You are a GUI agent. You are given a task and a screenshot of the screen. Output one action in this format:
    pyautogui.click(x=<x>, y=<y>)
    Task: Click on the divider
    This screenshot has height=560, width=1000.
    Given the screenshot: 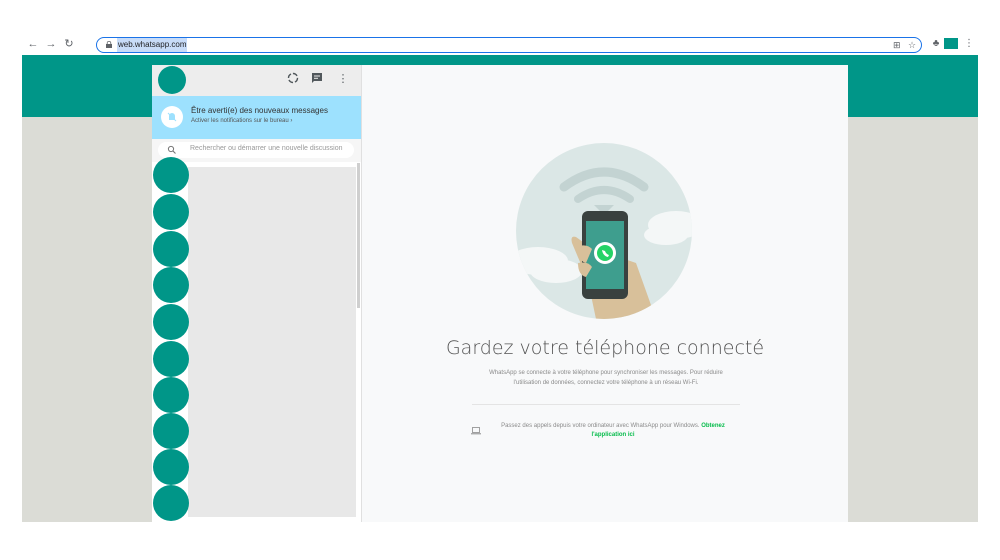 What is the action you would take?
    pyautogui.click(x=606, y=404)
    